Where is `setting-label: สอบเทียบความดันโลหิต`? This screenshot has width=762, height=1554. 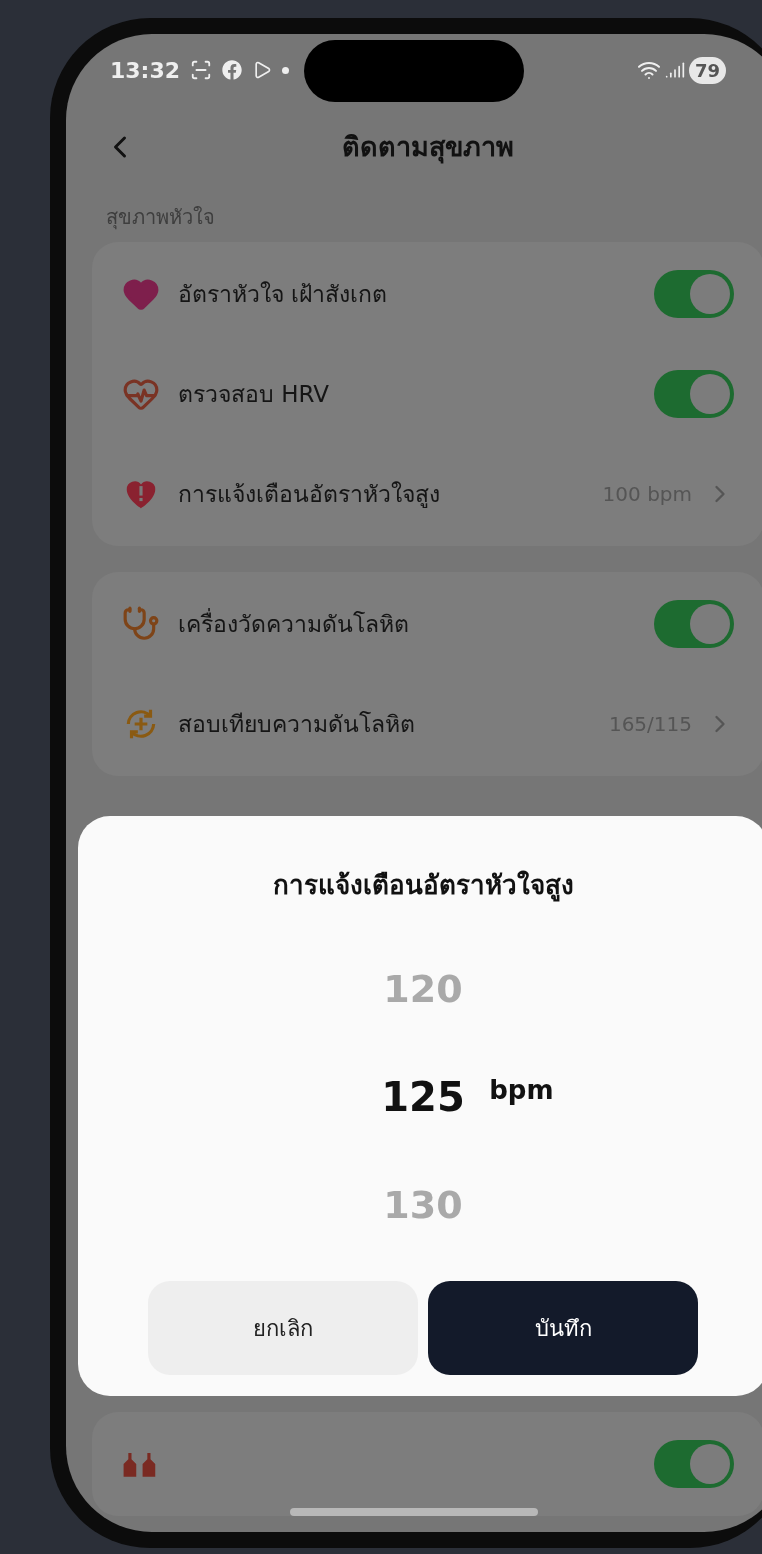 setting-label: สอบเทียบความดันโลหิต is located at coordinates (297, 724).